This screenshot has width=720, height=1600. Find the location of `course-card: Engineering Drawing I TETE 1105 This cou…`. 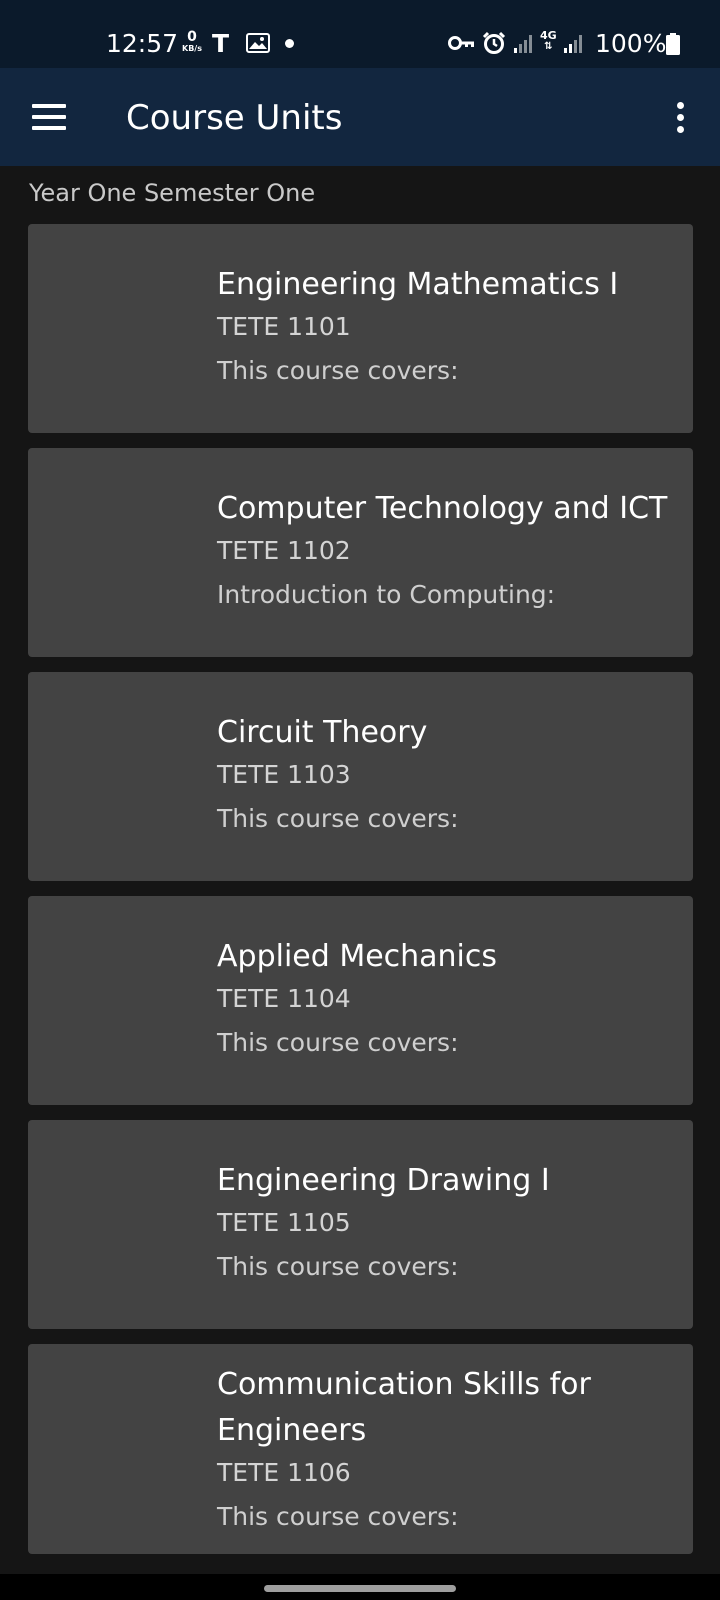

course-card: Engineering Drawing I TETE 1105 This cou… is located at coordinates (360, 1224).